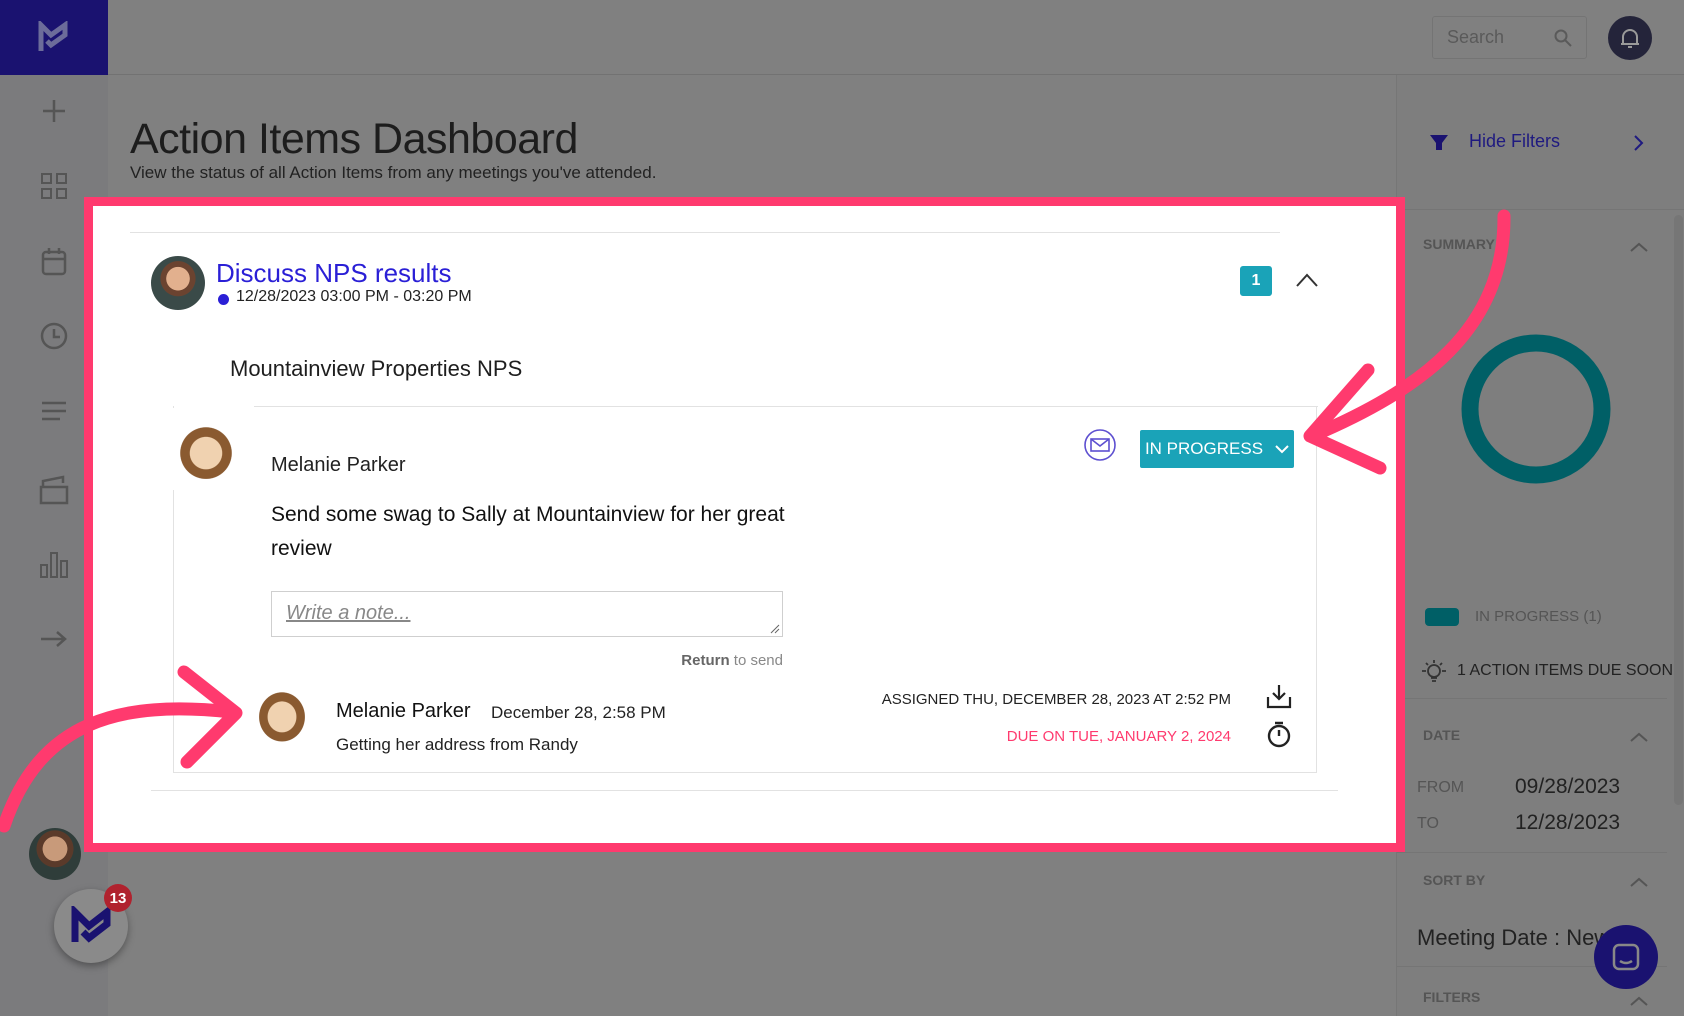 This screenshot has width=1684, height=1016. What do you see at coordinates (118, 898) in the screenshot?
I see `notification-badge: 13` at bounding box center [118, 898].